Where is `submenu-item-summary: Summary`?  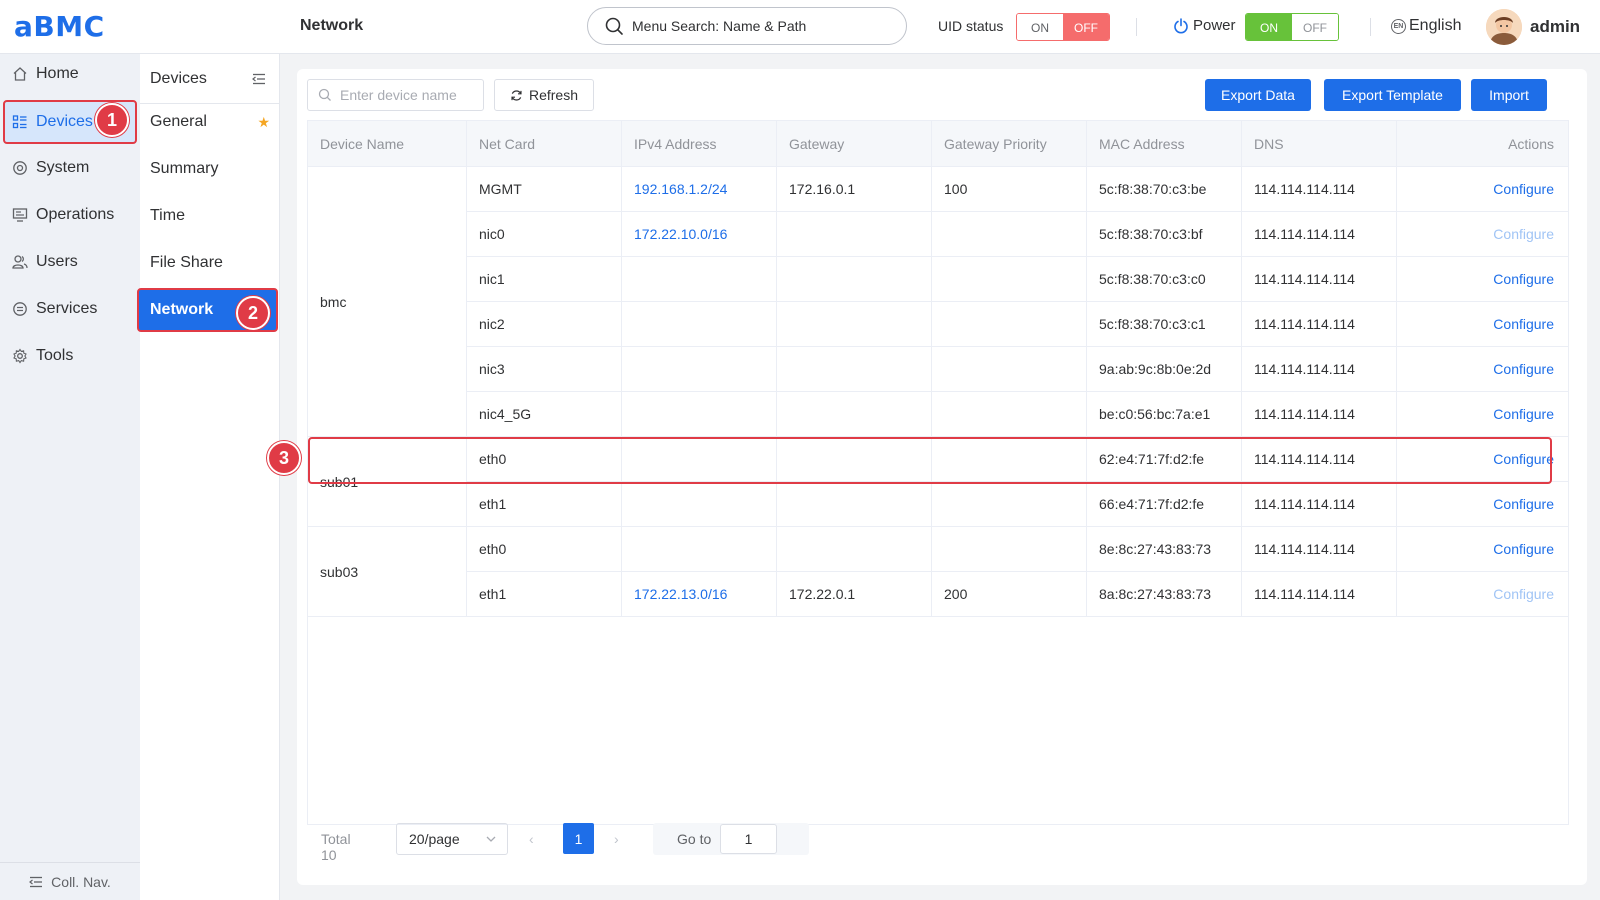
submenu-item-summary: Summary is located at coordinates (210, 169).